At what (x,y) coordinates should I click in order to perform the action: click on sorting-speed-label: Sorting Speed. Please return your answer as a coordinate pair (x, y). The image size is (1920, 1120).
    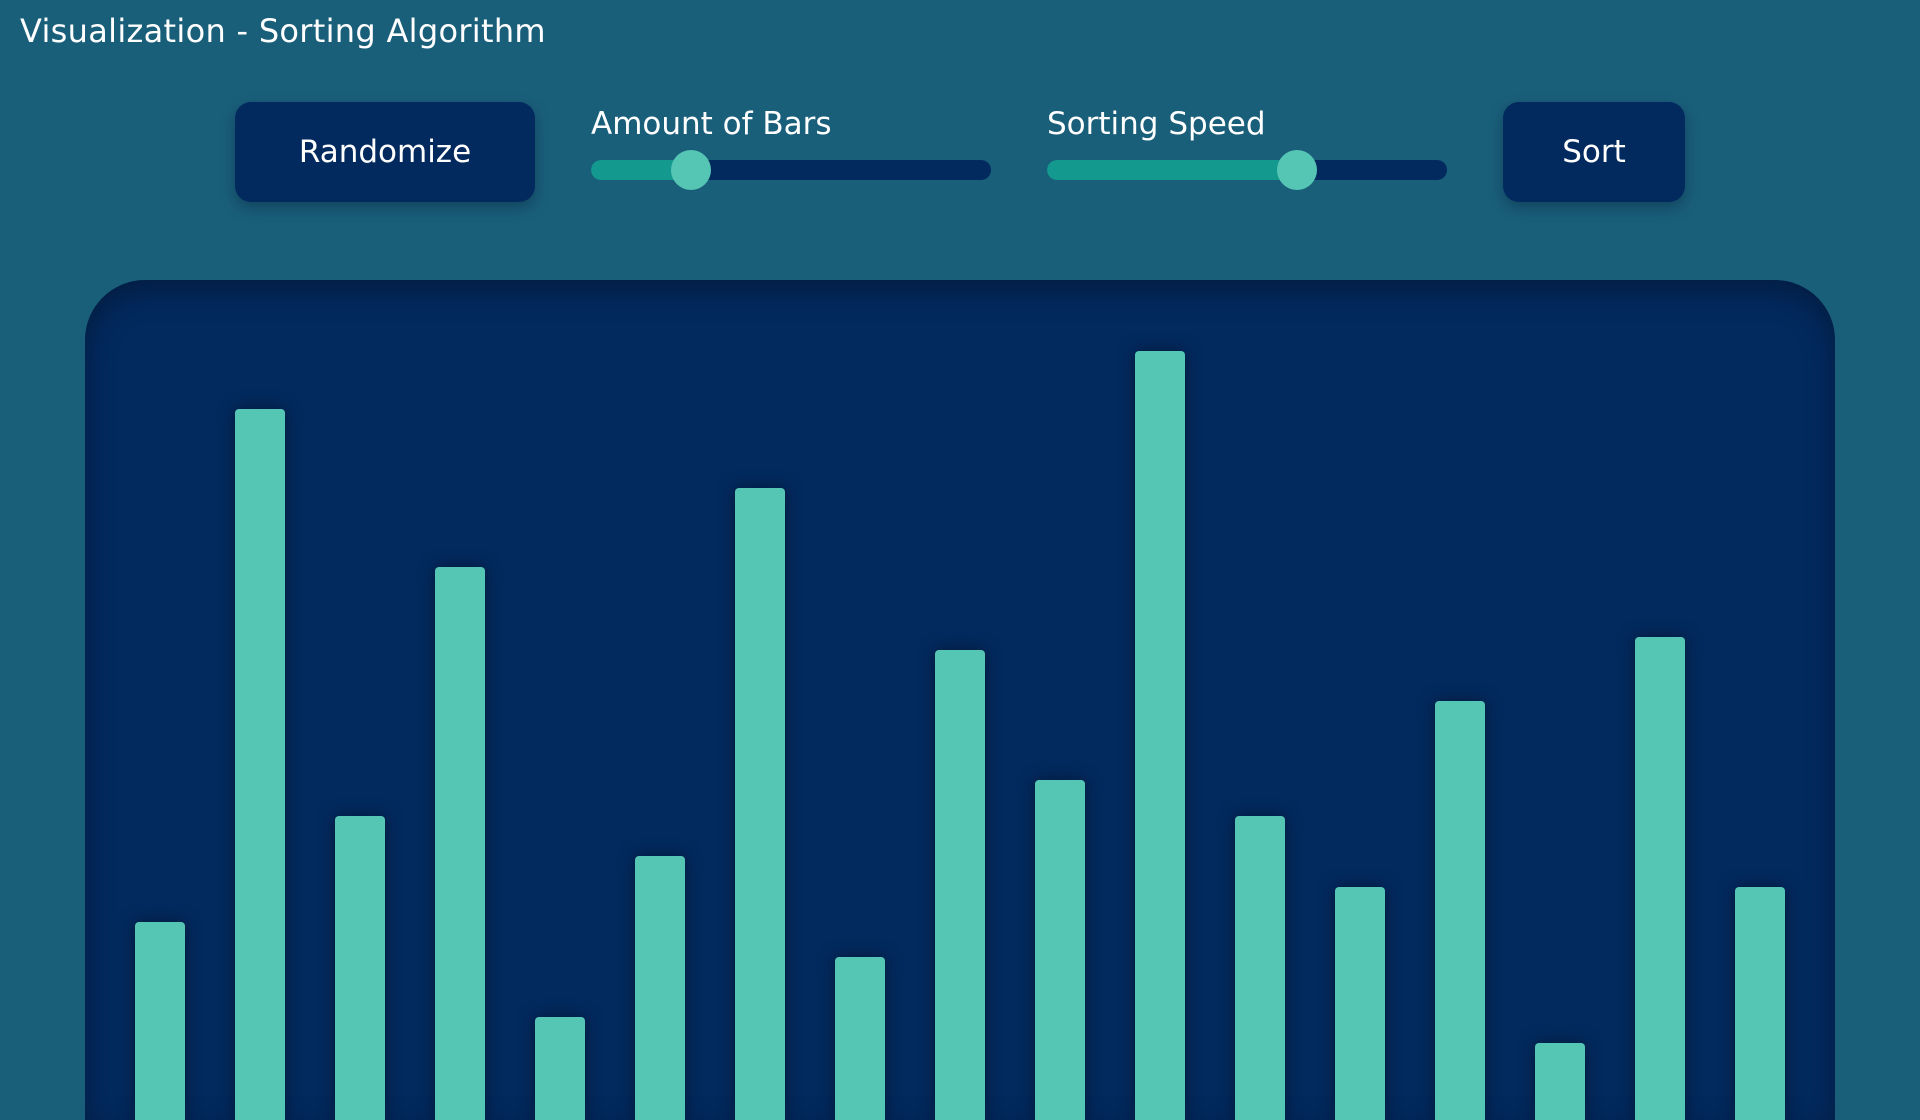
    Looking at the image, I should click on (1156, 124).